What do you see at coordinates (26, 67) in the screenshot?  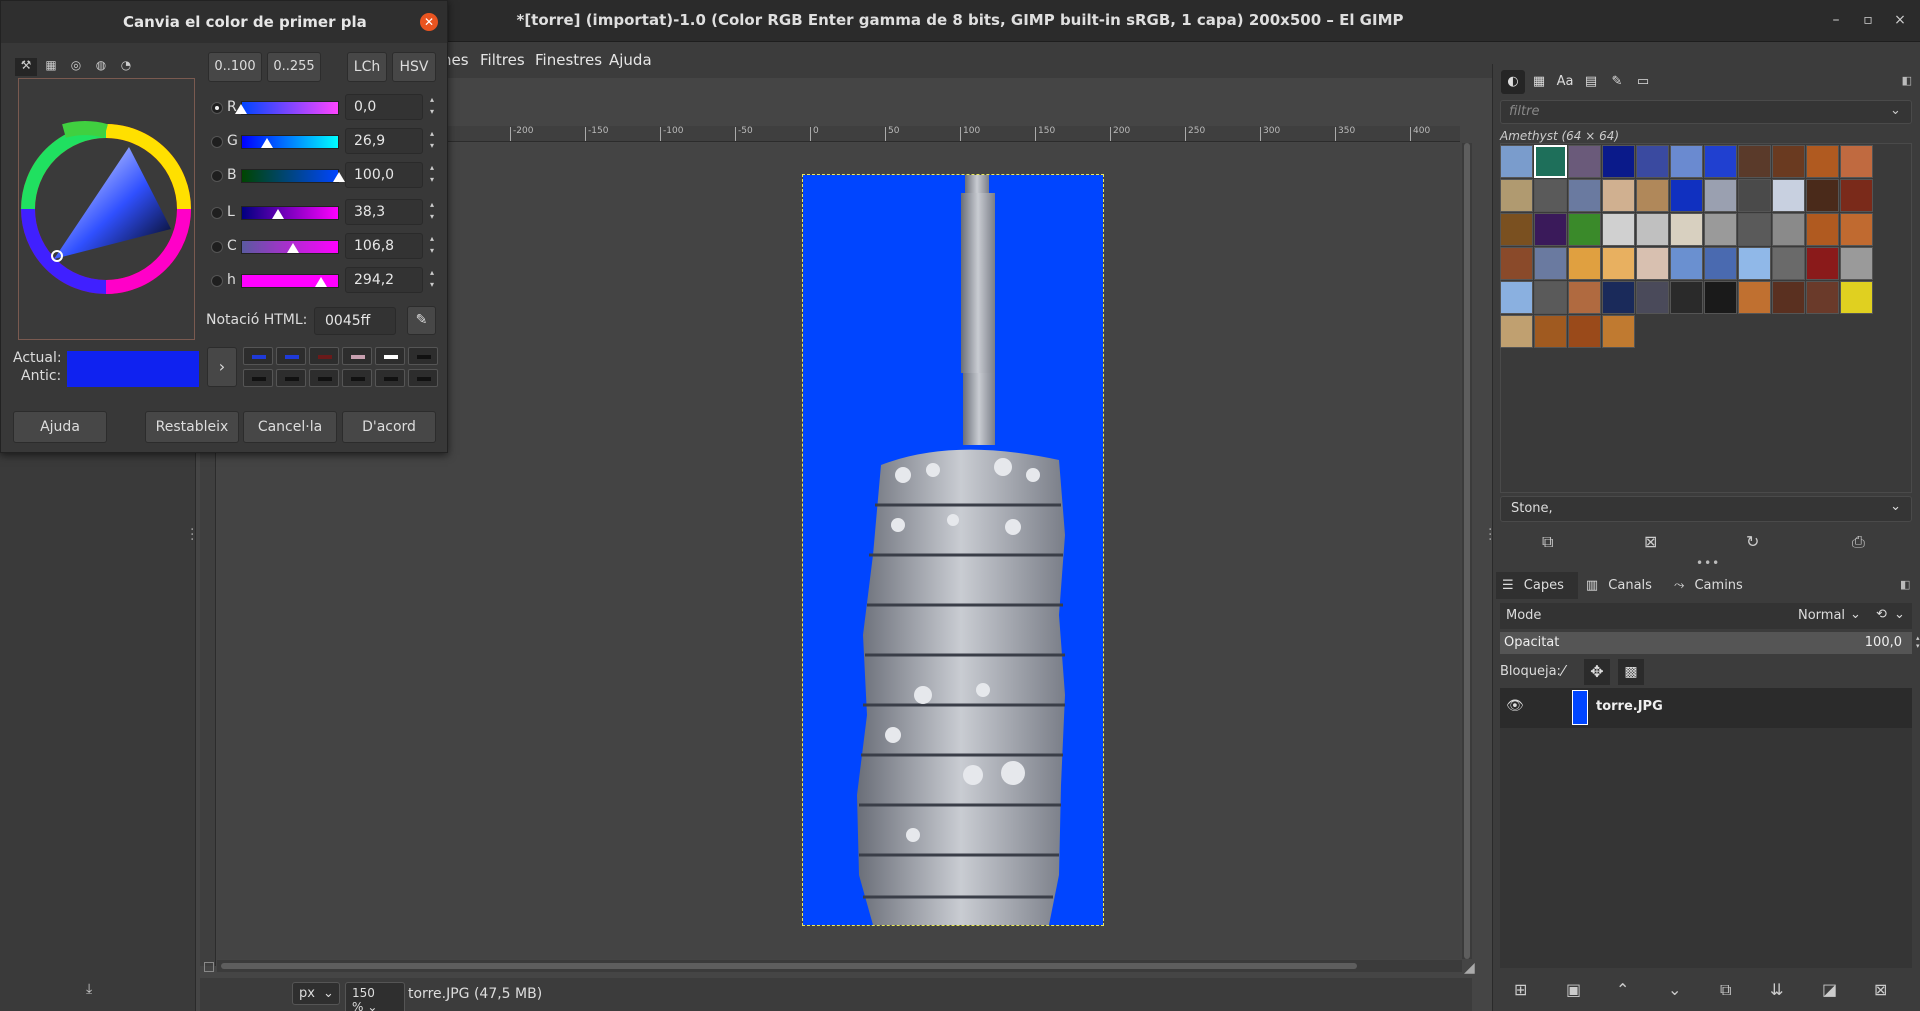 I see `gimp-selector-icon: ⚒` at bounding box center [26, 67].